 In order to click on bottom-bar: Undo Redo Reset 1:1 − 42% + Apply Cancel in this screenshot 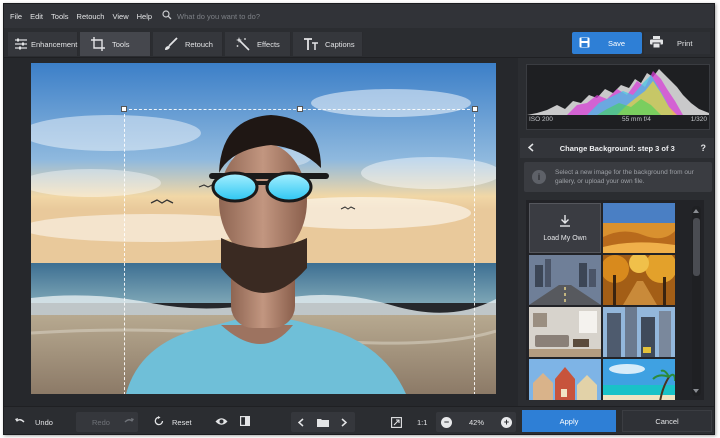, I will do `click(359, 420)`.